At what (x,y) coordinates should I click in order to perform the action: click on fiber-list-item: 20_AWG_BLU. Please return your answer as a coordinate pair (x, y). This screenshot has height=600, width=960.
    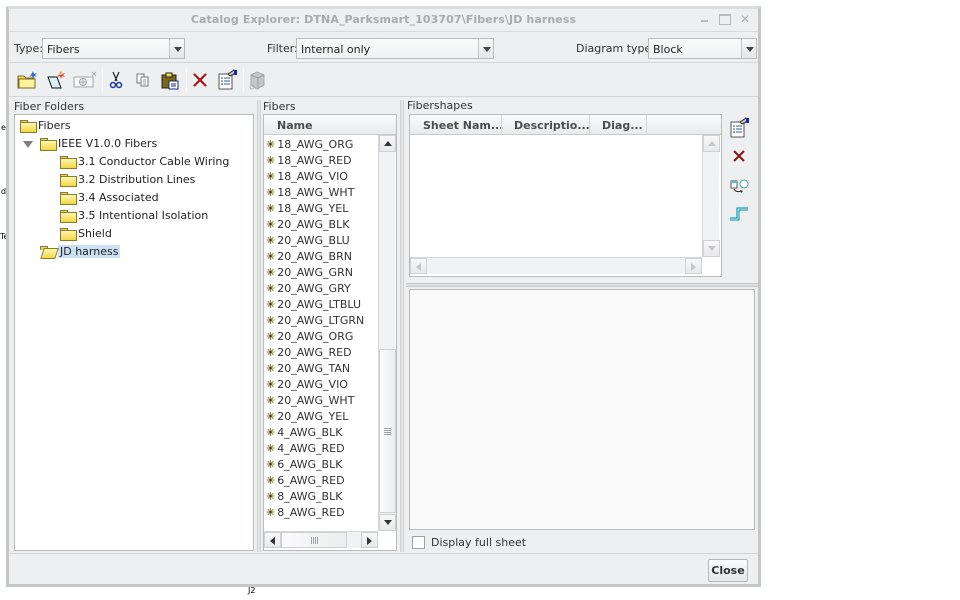
    Looking at the image, I should click on (308, 240).